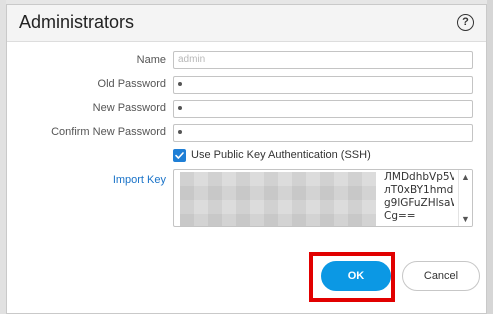 The height and width of the screenshot is (314, 493). I want to click on name-placeholder: admin, so click(192, 59).